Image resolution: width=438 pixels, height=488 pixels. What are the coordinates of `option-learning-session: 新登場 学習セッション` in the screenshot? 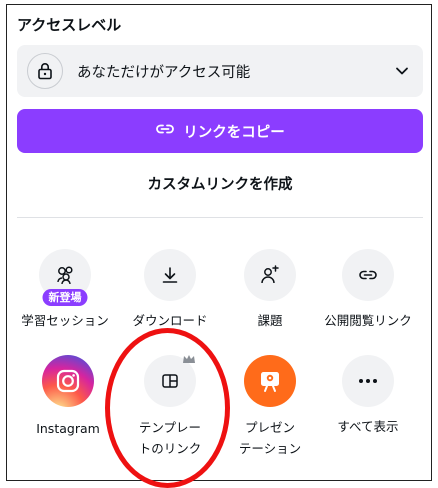 It's located at (65, 290).